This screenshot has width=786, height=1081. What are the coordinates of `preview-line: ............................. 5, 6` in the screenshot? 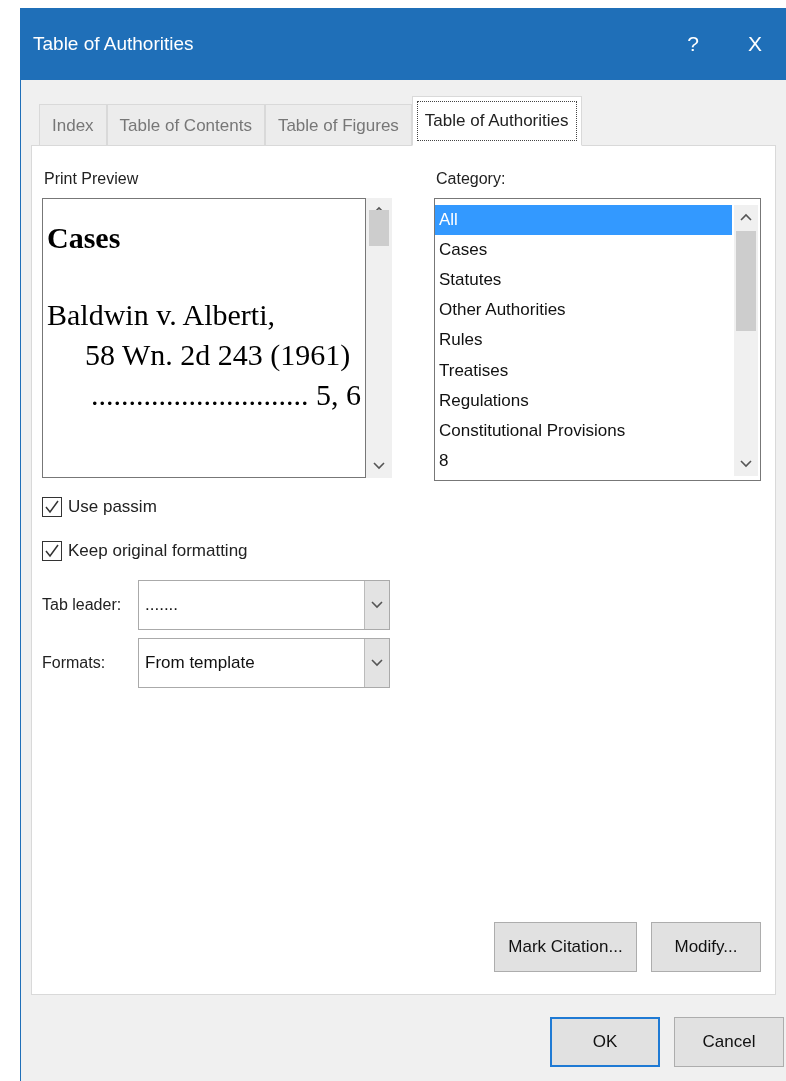 It's located at (225, 395).